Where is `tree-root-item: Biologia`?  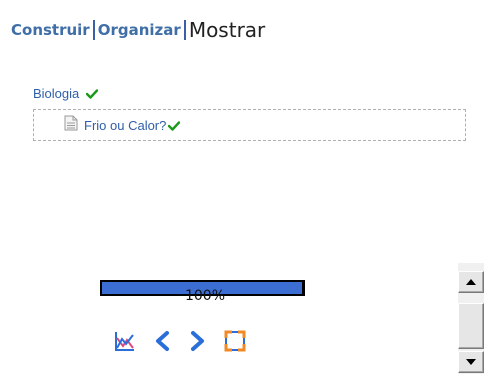
tree-root-item: Biologia is located at coordinates (66, 93).